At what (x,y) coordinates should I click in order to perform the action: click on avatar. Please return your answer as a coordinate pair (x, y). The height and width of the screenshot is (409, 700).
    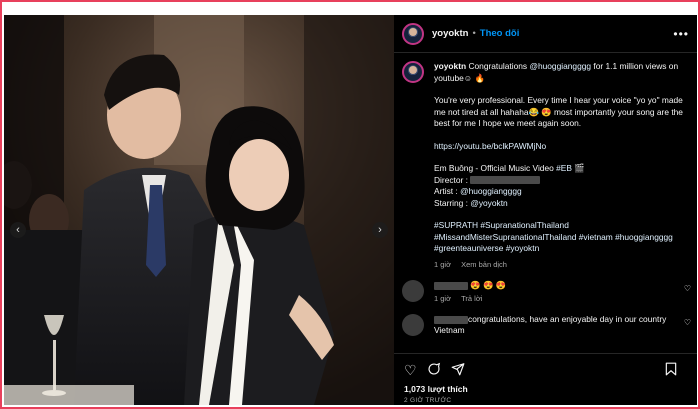
    Looking at the image, I should click on (413, 33).